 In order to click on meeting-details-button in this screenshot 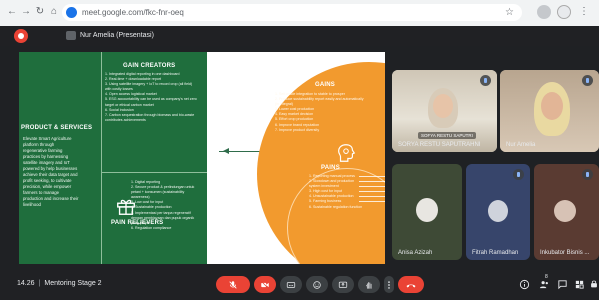, I will do `click(524, 284)`.